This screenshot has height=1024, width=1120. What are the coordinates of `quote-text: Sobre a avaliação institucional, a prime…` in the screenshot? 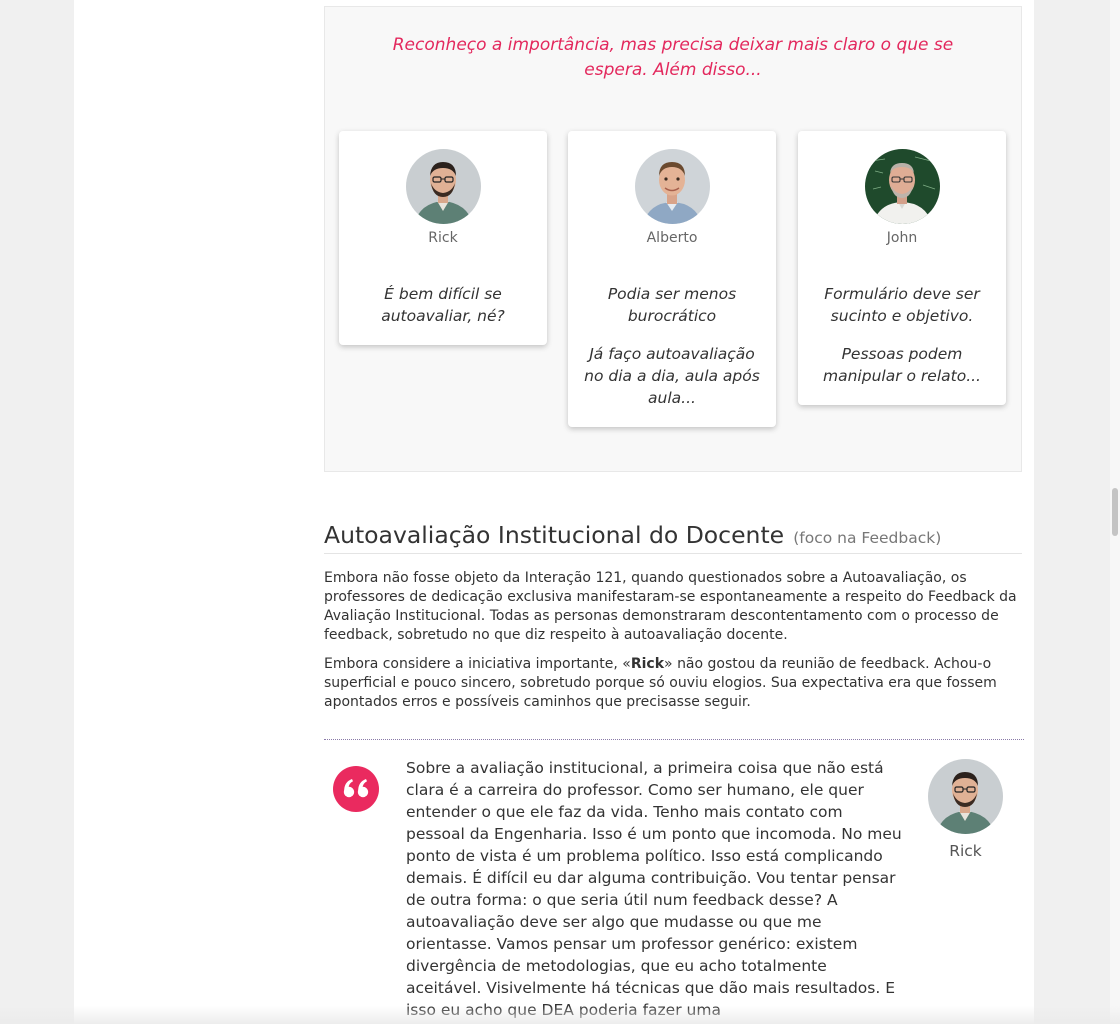 It's located at (654, 889).